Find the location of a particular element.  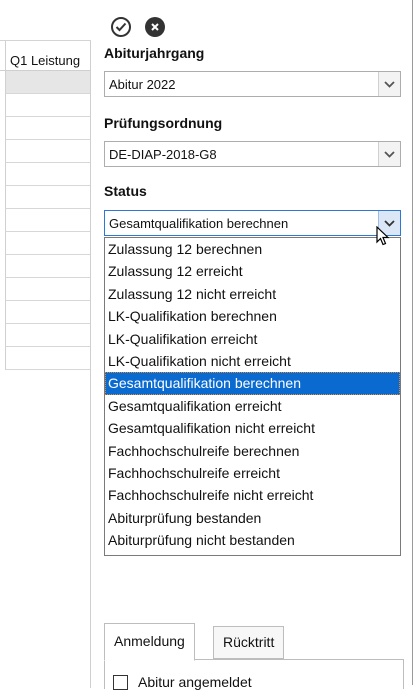

status-value: Gesamtqualifikation berechnen is located at coordinates (199, 223).